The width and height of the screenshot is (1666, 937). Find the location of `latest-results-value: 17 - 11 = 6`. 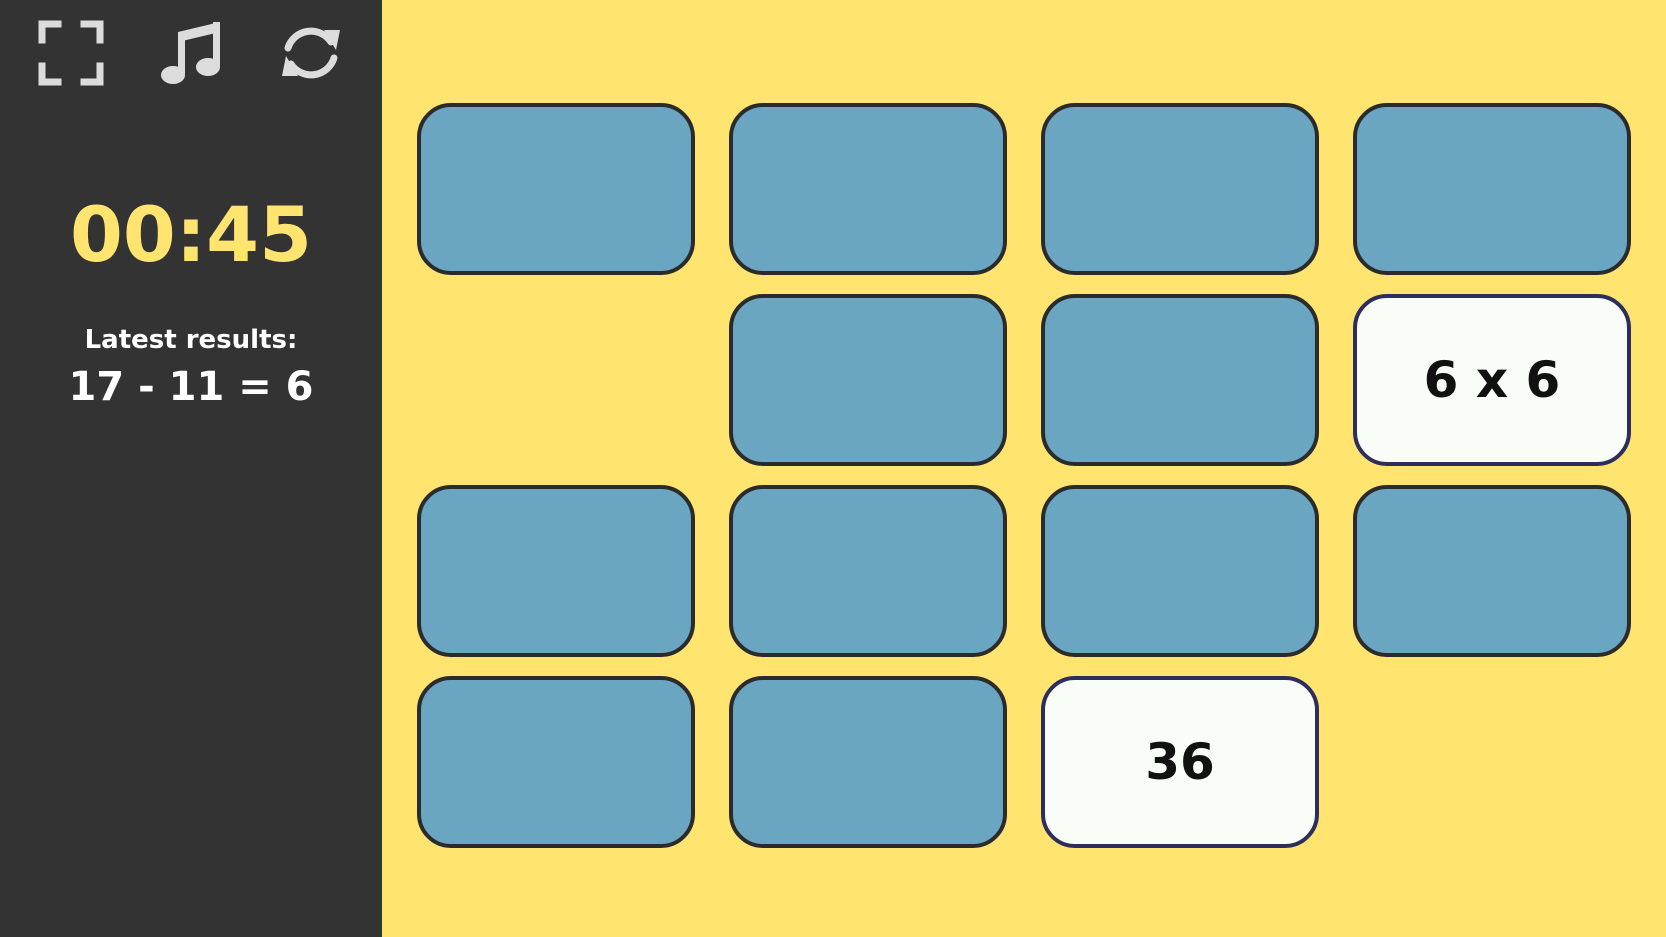

latest-results-value: 17 - 11 = 6 is located at coordinates (191, 387).